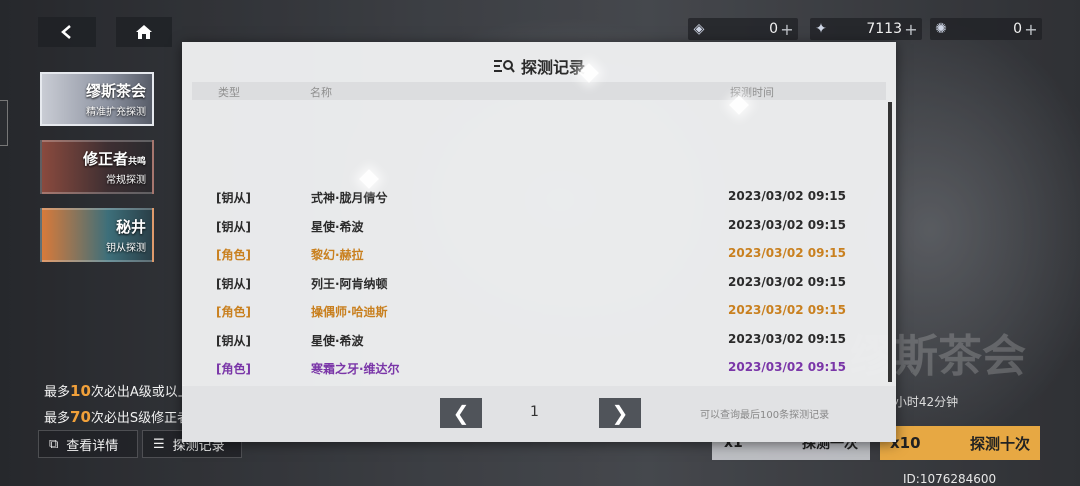 The image size is (1080, 486). I want to click on home-button, so click(144, 32).